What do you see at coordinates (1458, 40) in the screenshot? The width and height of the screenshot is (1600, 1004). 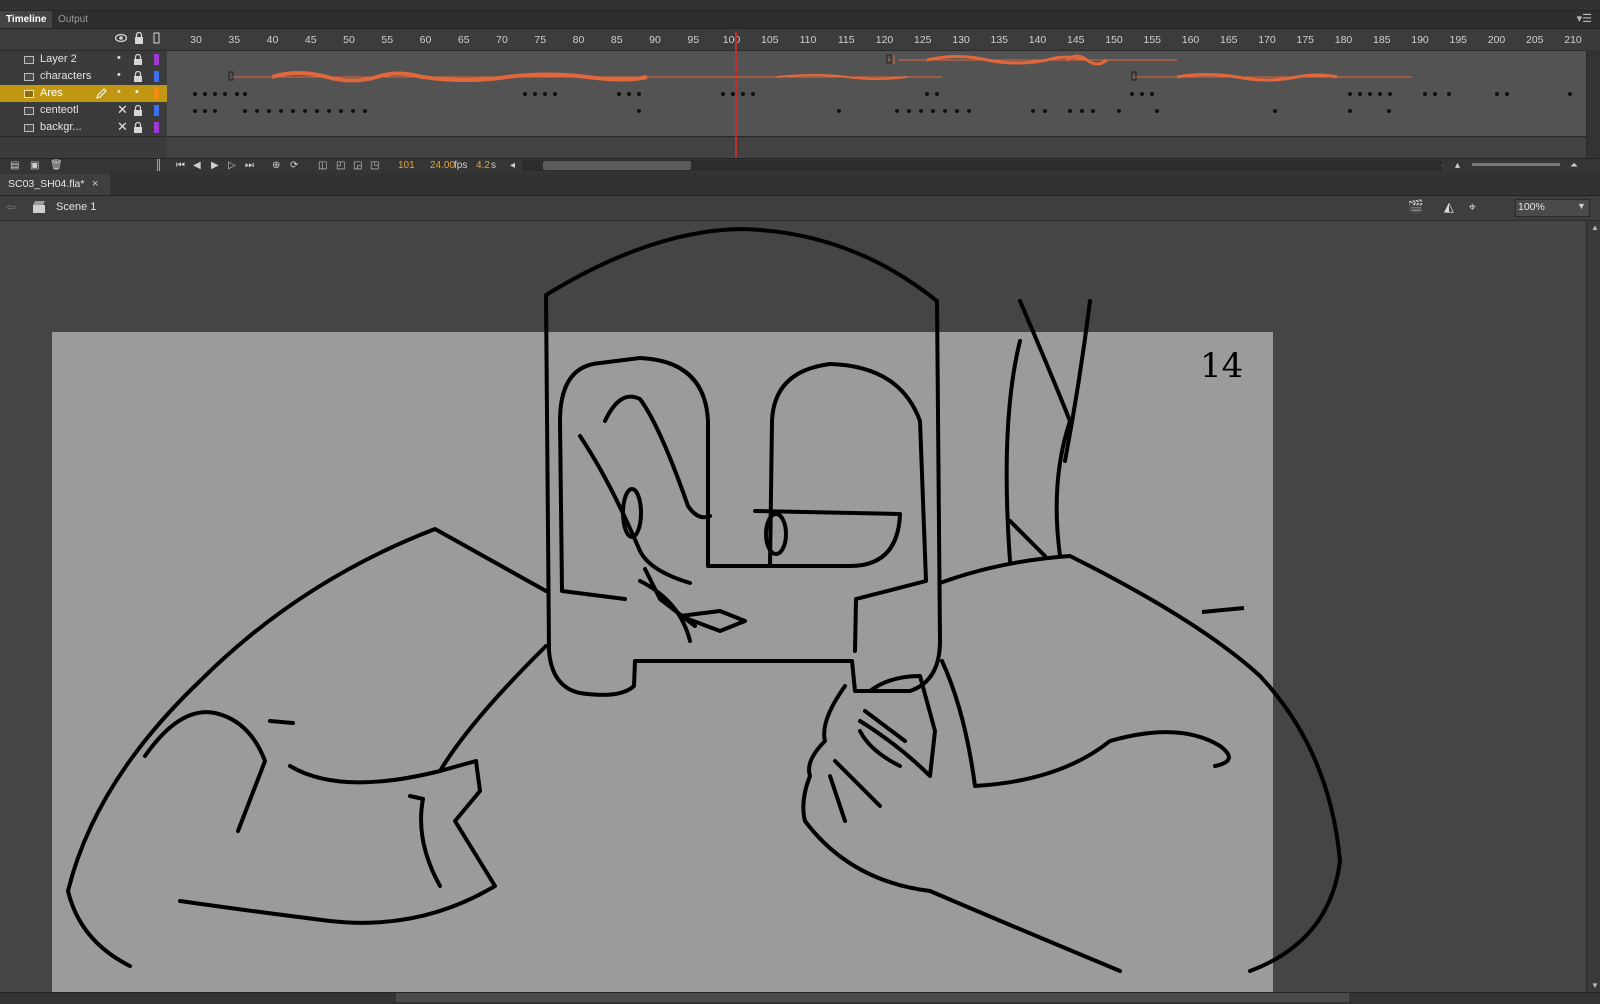 I see `ruler-tick-label: 195` at bounding box center [1458, 40].